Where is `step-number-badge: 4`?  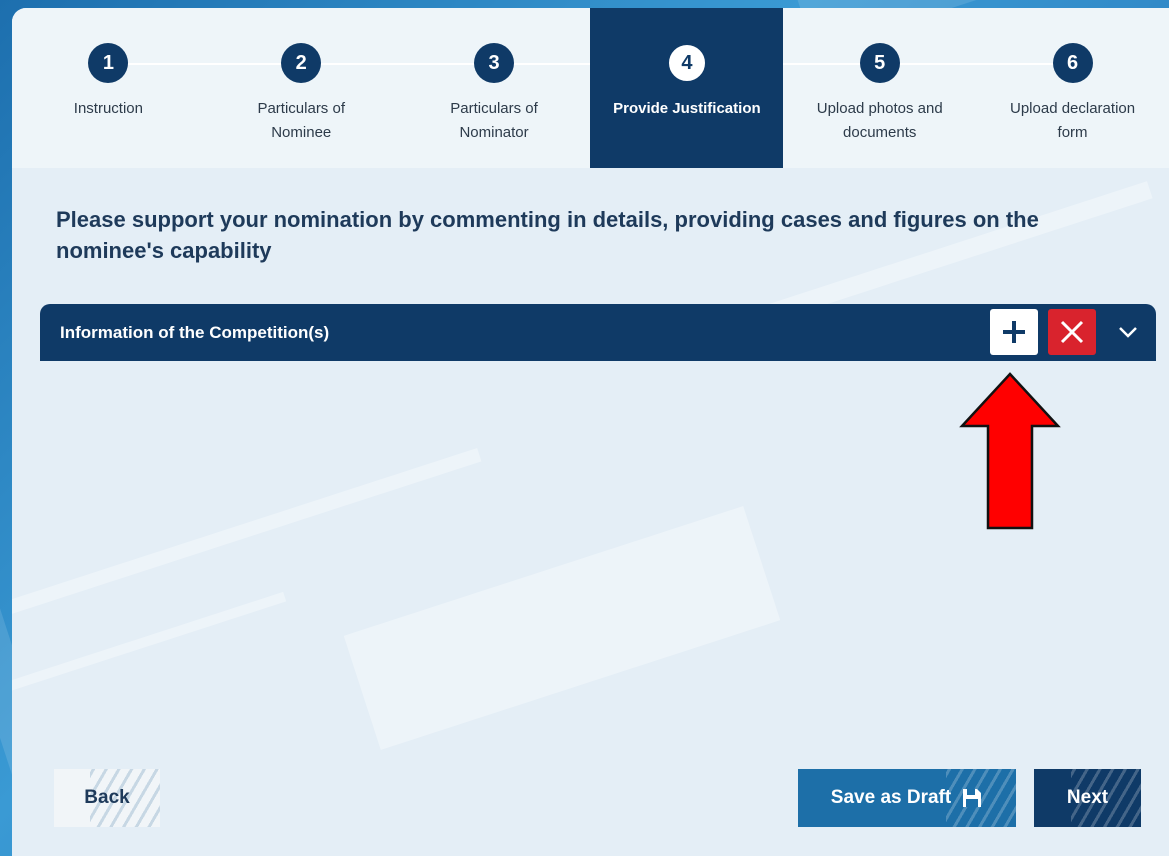
step-number-badge: 4 is located at coordinates (686, 63).